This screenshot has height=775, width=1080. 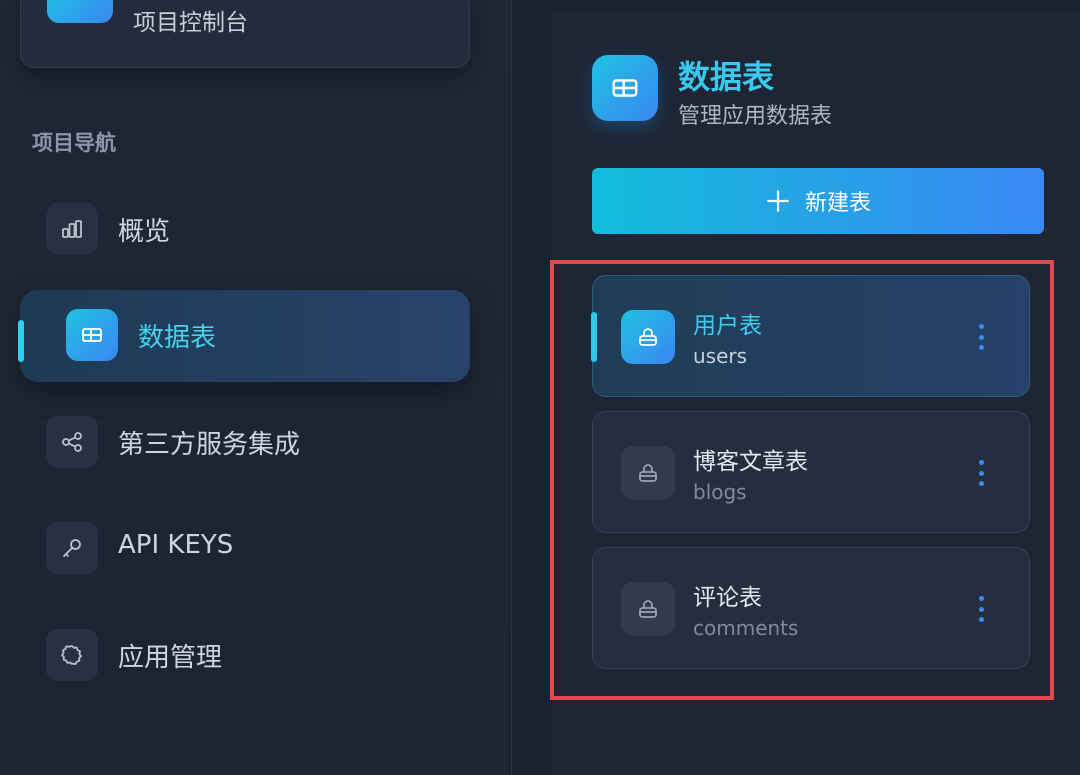 What do you see at coordinates (750, 462) in the screenshot?
I see `table-name: 博客文章表` at bounding box center [750, 462].